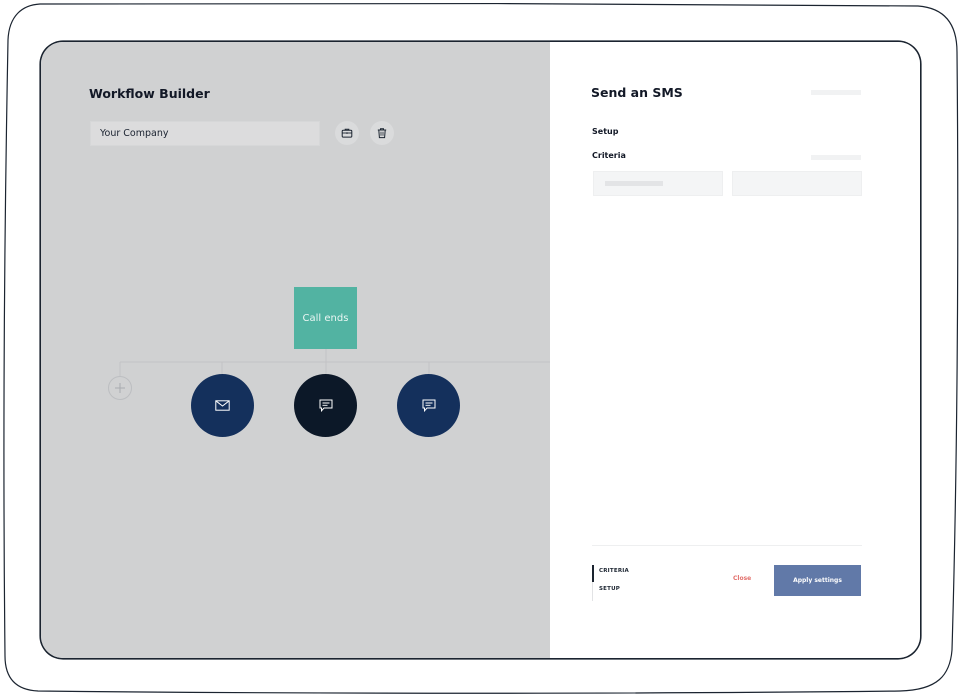 The image size is (960, 696). Describe the element at coordinates (593, 573) in the screenshot. I see `active-tab-indicator` at that location.